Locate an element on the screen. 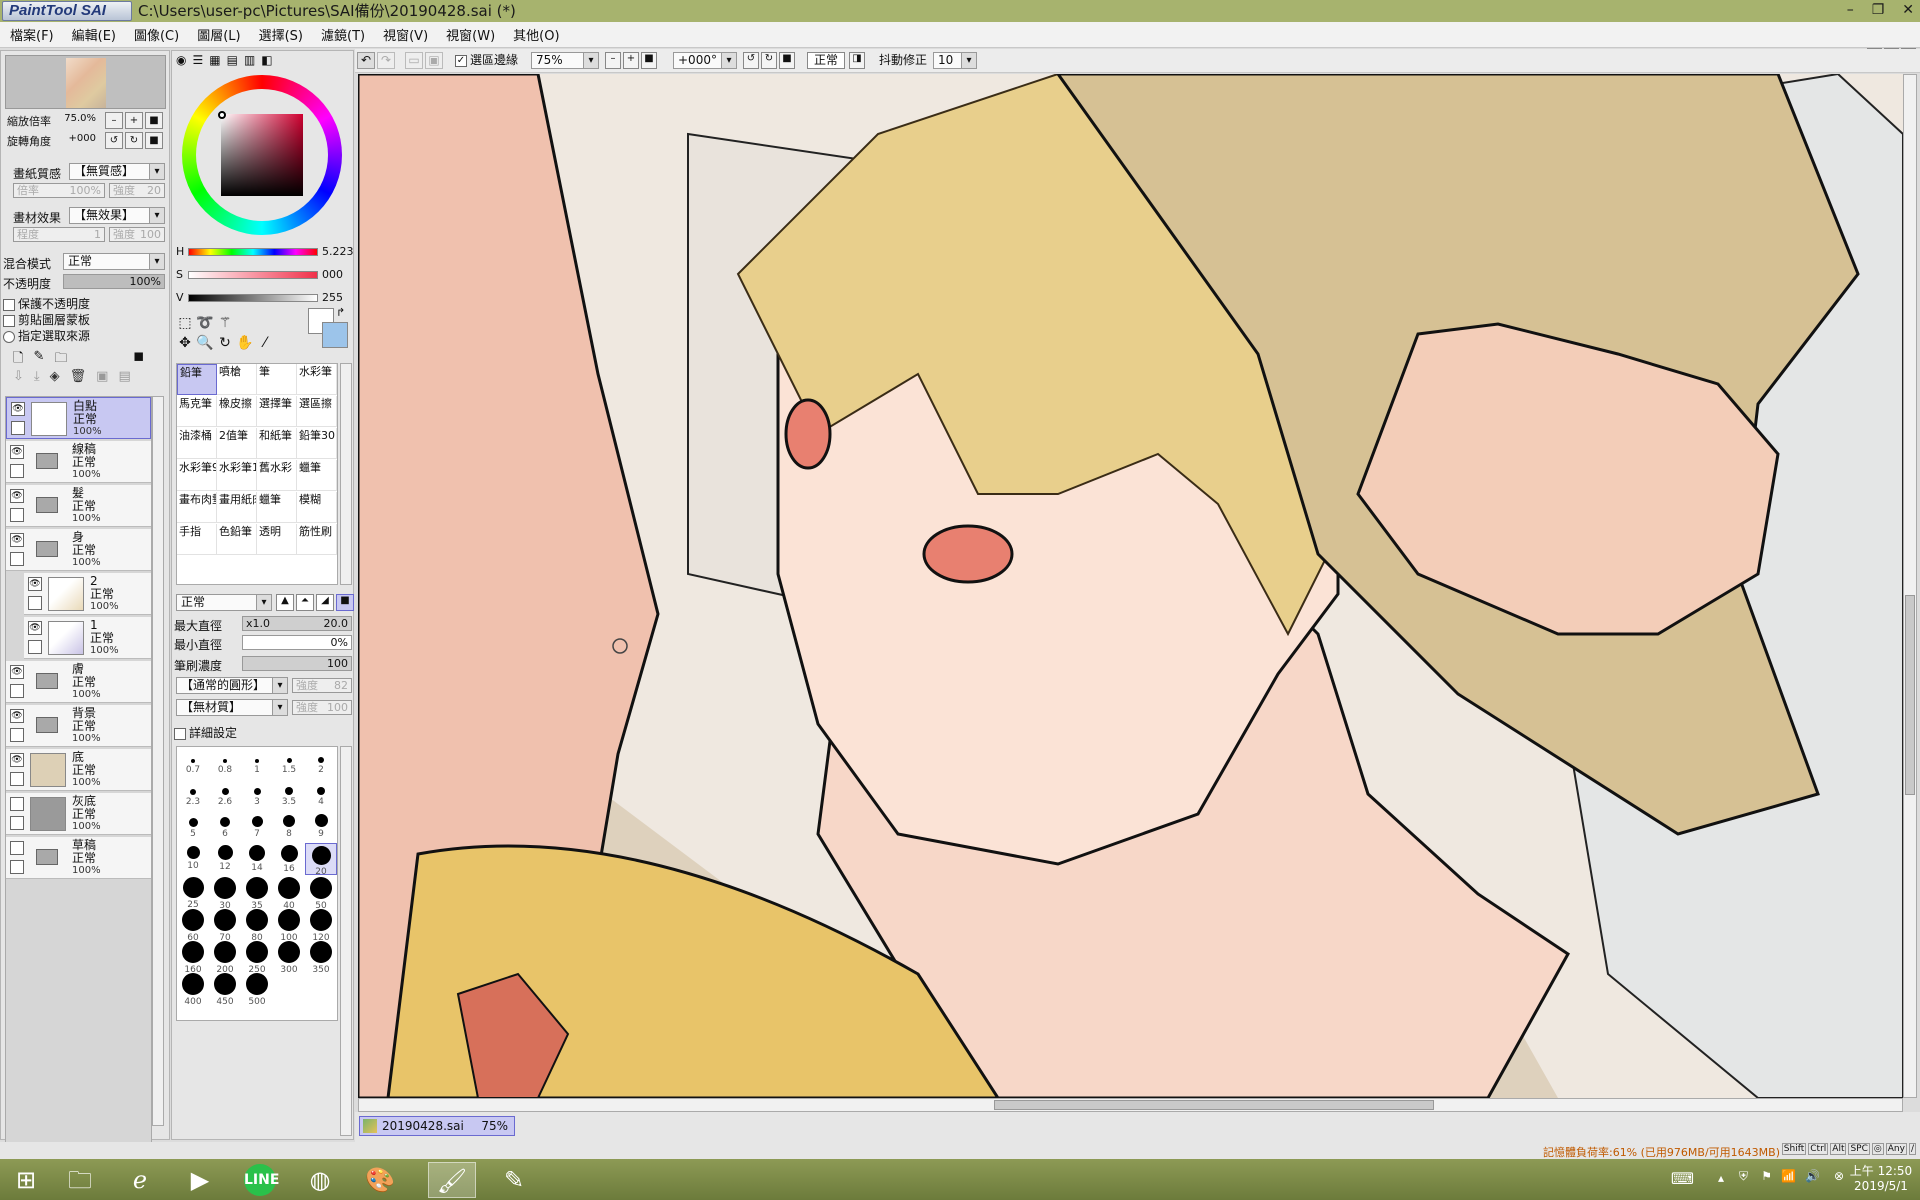 This screenshot has height=1200, width=1920. material-select: 【無效果】 is located at coordinates (117, 215).